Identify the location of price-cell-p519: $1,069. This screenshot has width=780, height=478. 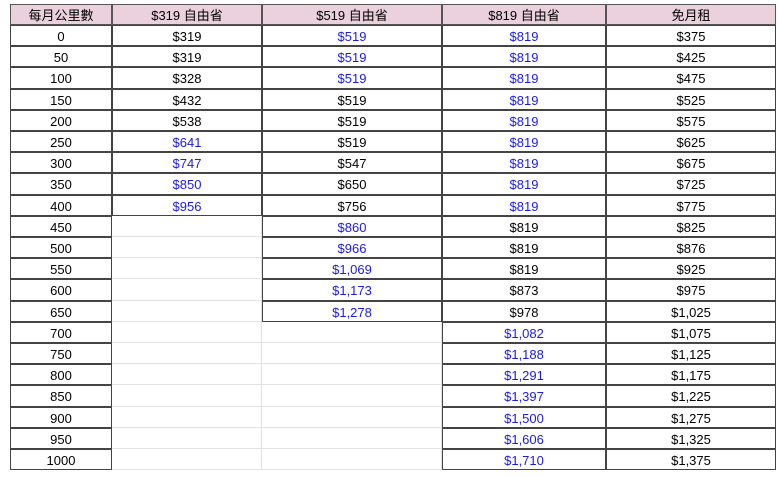
(352, 269).